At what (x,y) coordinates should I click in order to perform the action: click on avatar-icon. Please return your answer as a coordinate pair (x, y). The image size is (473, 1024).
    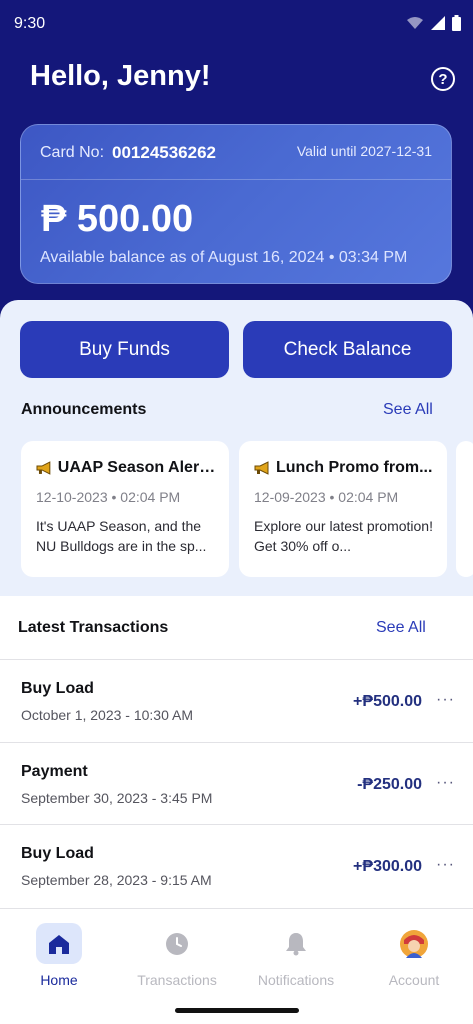
    Looking at the image, I should click on (414, 943).